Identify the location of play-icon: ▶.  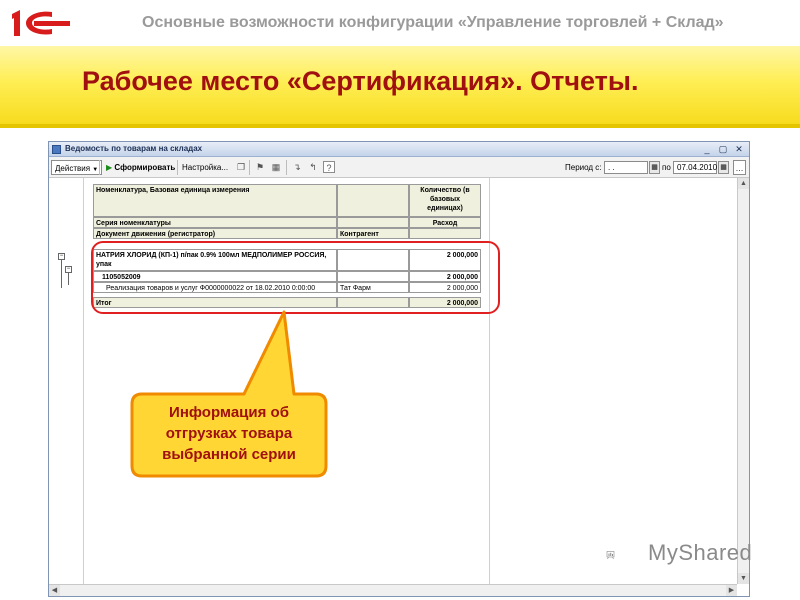
(109, 167).